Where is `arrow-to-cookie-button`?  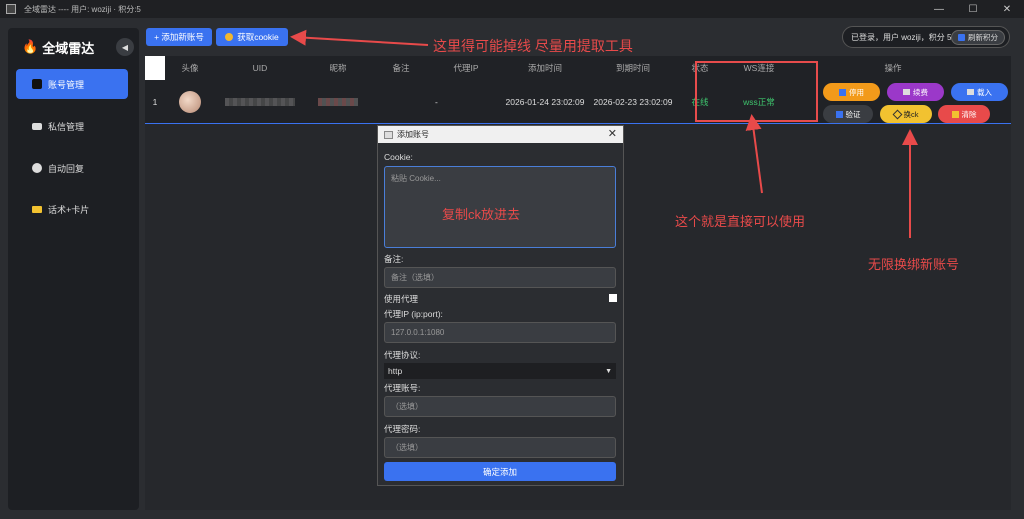
arrow-to-cookie-button is located at coordinates (359, 37).